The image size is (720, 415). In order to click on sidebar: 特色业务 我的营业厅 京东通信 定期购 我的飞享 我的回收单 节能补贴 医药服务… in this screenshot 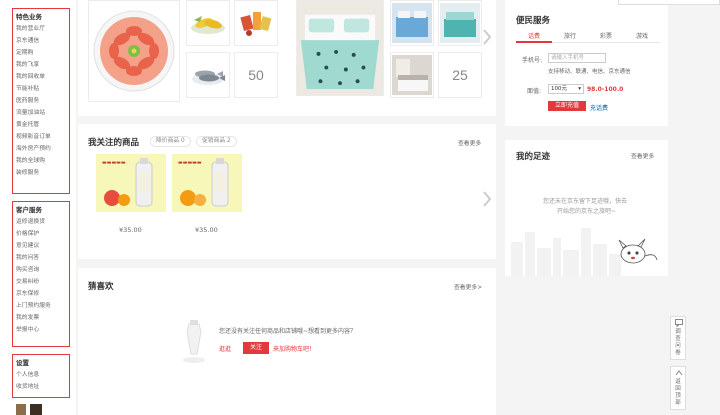, I will do `click(38, 207)`.